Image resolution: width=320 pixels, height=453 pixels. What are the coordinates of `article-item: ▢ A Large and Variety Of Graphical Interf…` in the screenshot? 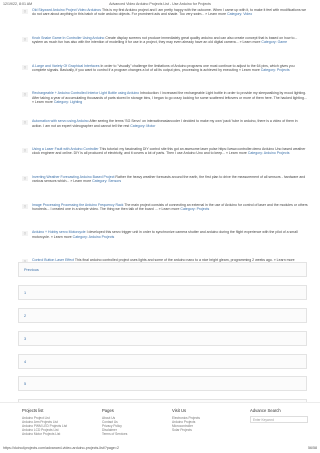 It's located at (165, 78).